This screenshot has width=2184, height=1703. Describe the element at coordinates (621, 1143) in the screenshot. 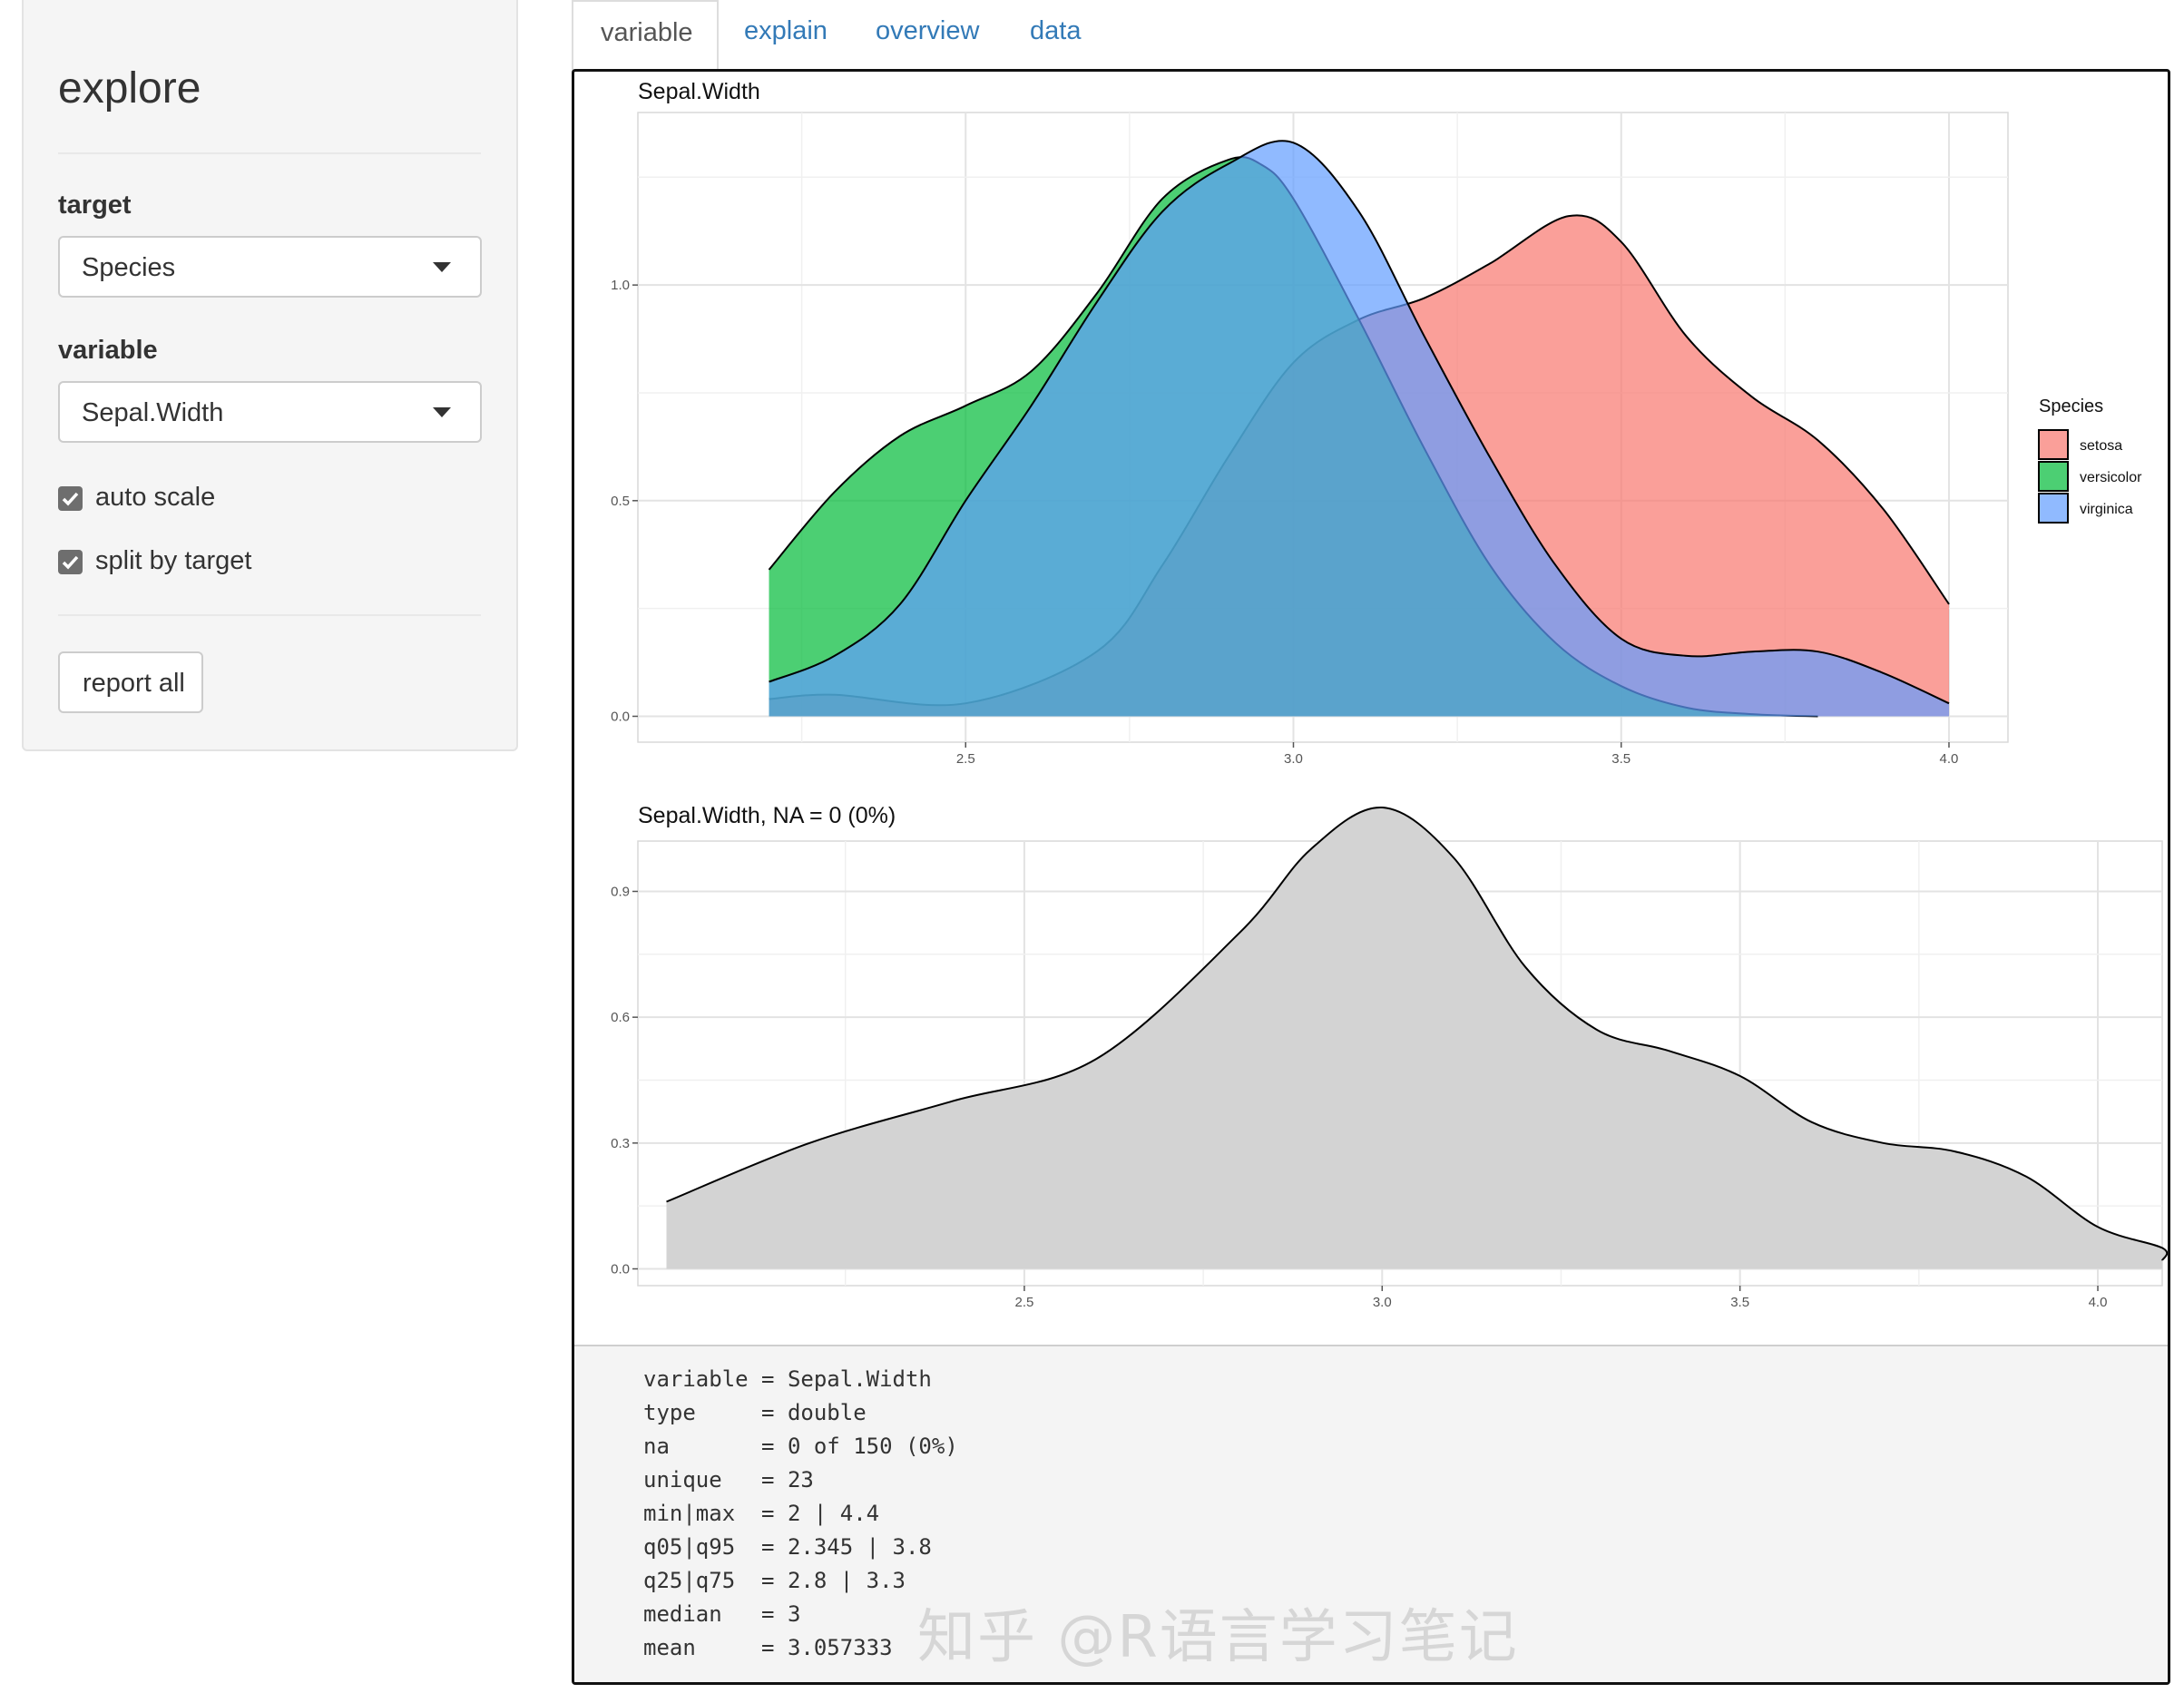

I see `y-tick-label: 0.3` at that location.